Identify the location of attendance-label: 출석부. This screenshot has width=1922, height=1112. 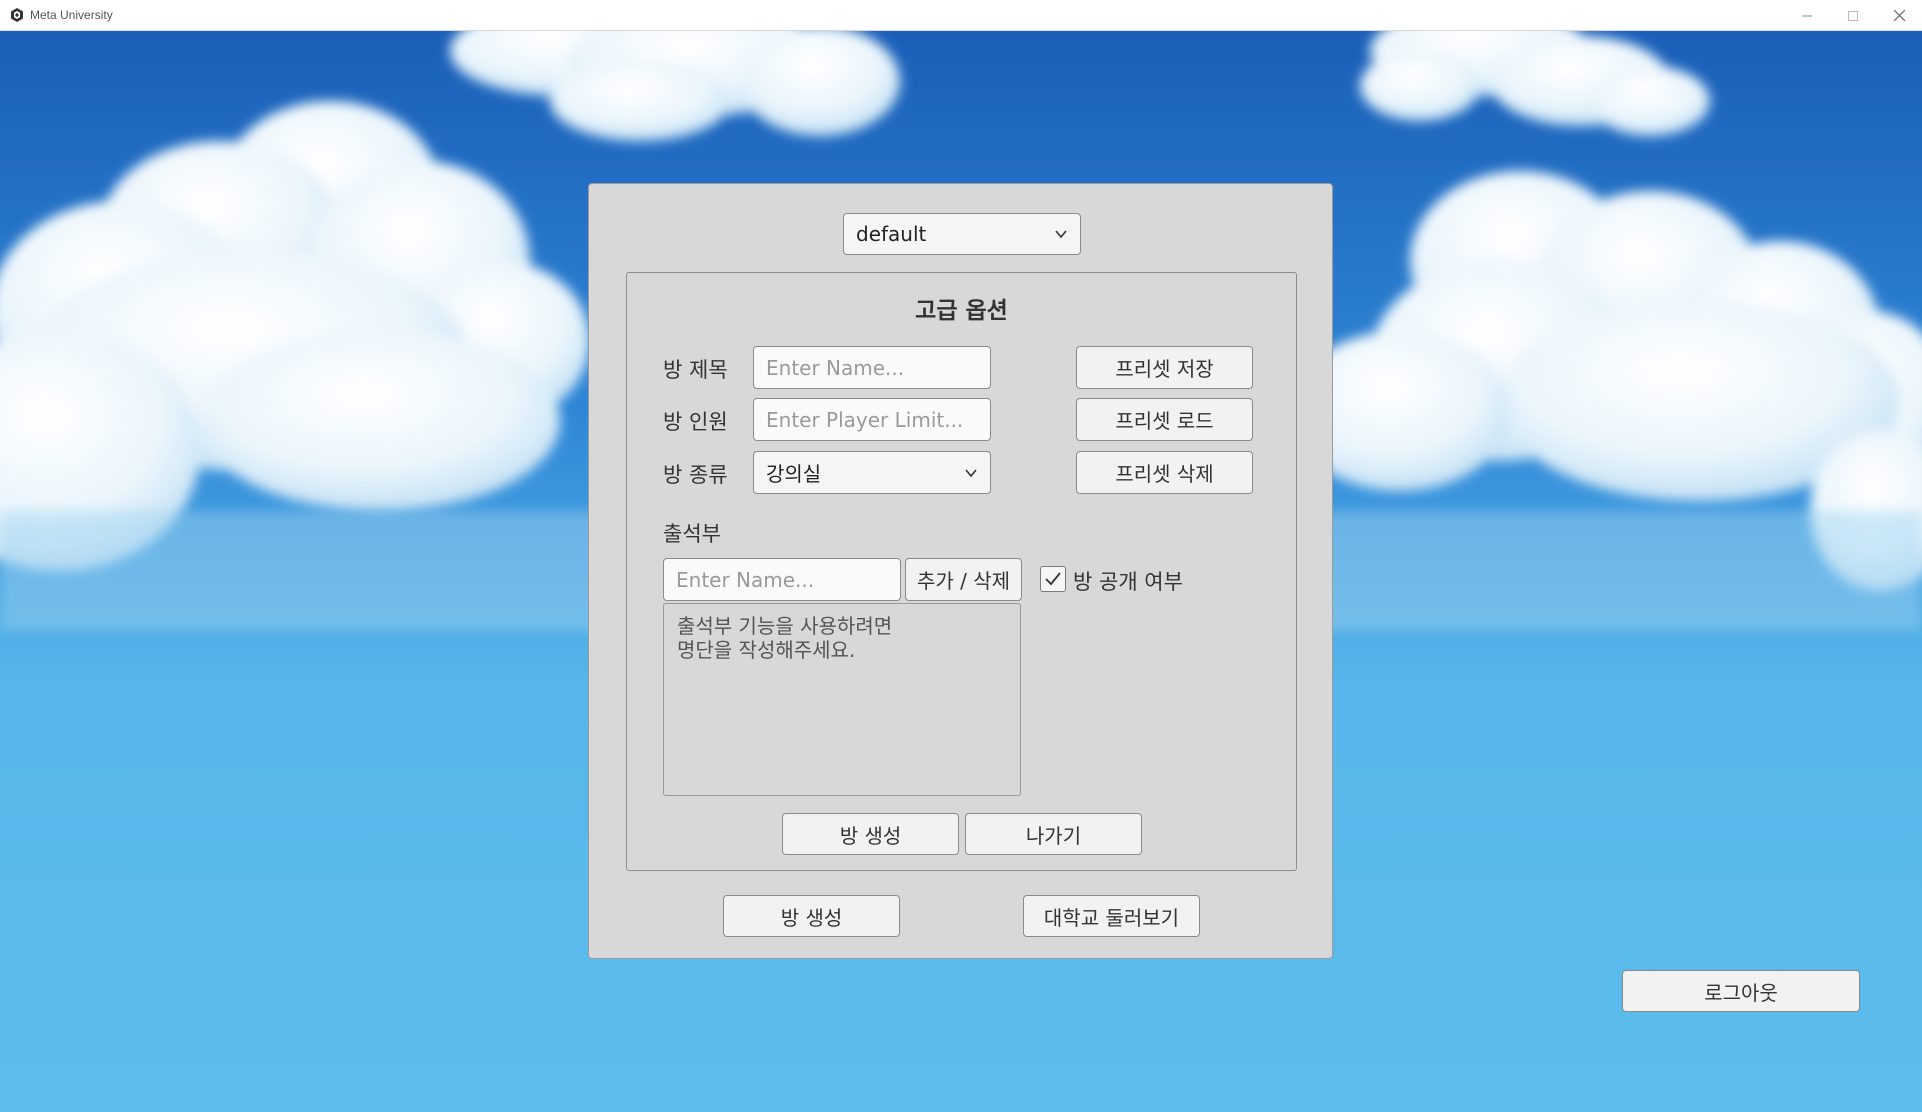
(692, 534).